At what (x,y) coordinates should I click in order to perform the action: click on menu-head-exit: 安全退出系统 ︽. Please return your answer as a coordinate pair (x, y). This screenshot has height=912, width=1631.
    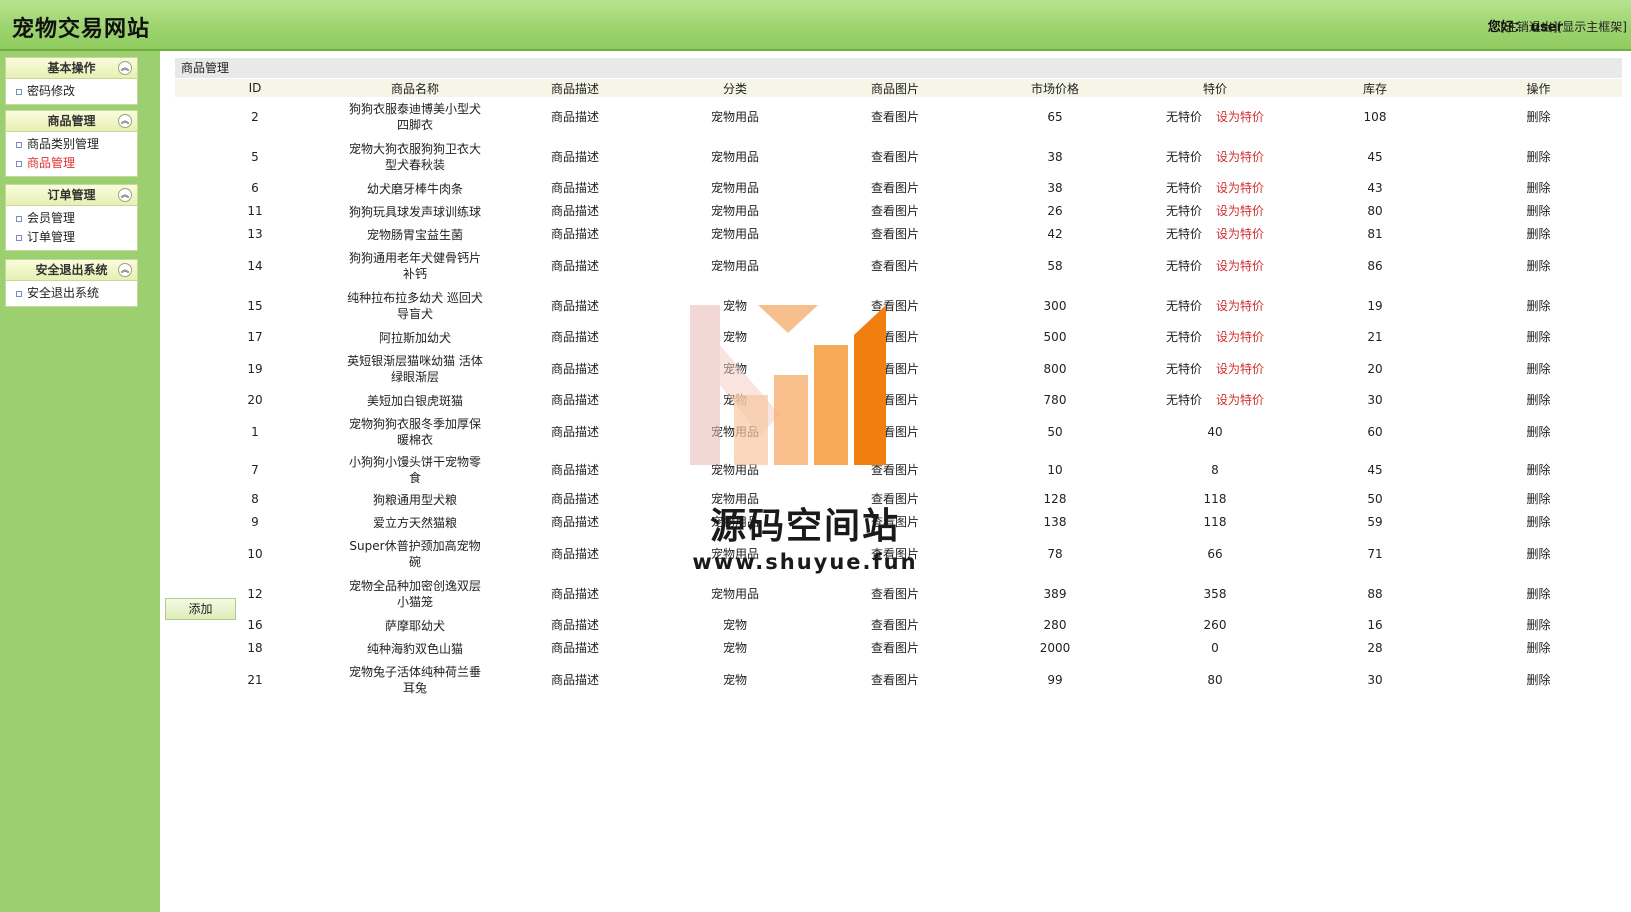
    Looking at the image, I should click on (71, 270).